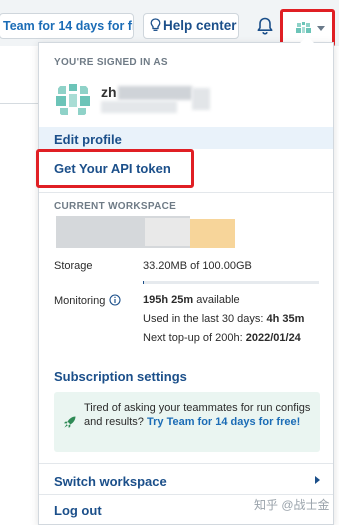 The height and width of the screenshot is (525, 339). What do you see at coordinates (317, 480) in the screenshot?
I see `chevron-right-icon` at bounding box center [317, 480].